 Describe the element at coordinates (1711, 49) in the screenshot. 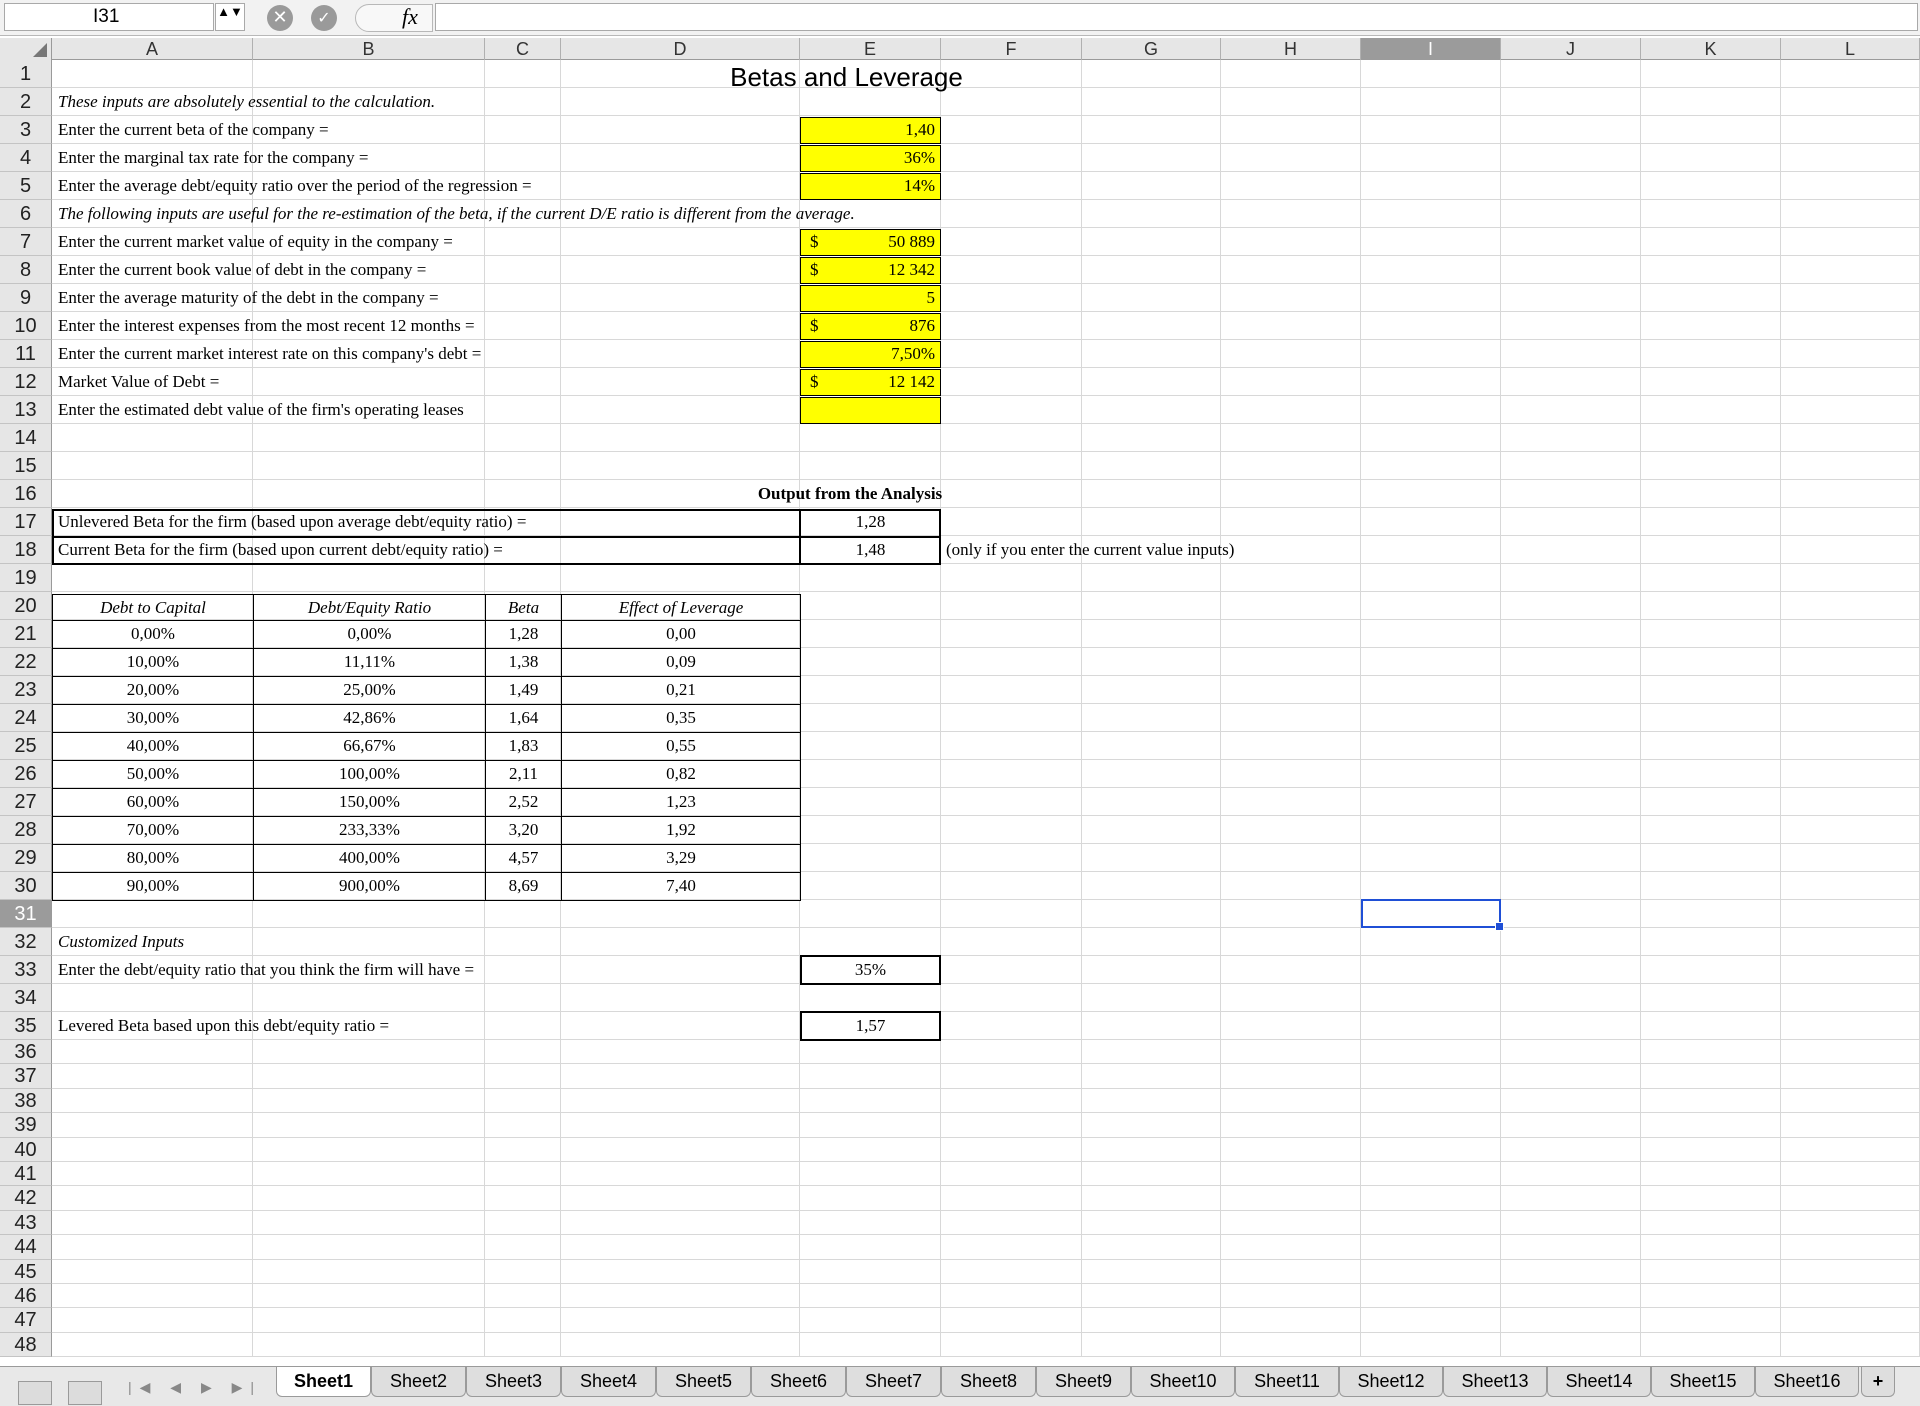

I see `column-header-k: K` at that location.